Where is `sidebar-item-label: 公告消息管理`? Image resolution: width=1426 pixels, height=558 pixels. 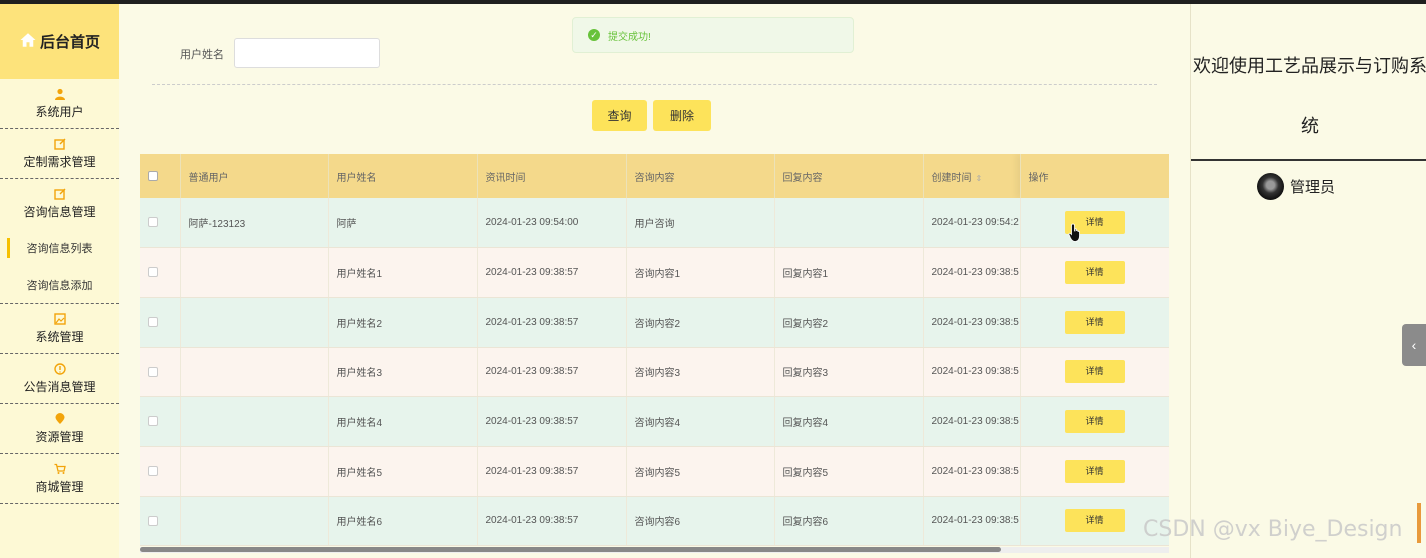 sidebar-item-label: 公告消息管理 is located at coordinates (59, 386).